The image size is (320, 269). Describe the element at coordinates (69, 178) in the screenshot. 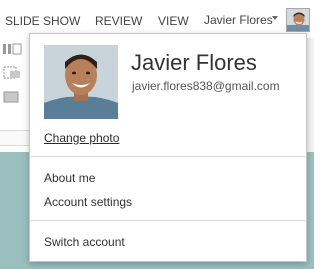

I see `about-me-link: About me` at that location.